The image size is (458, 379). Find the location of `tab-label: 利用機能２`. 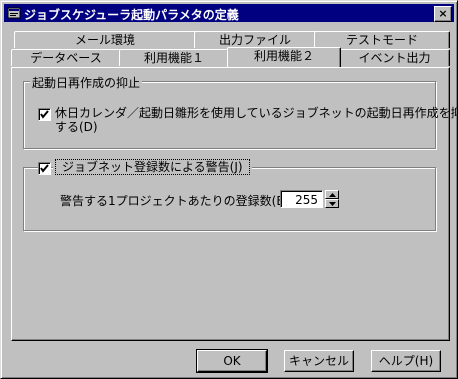

tab-label: 利用機能２ is located at coordinates (283, 56).